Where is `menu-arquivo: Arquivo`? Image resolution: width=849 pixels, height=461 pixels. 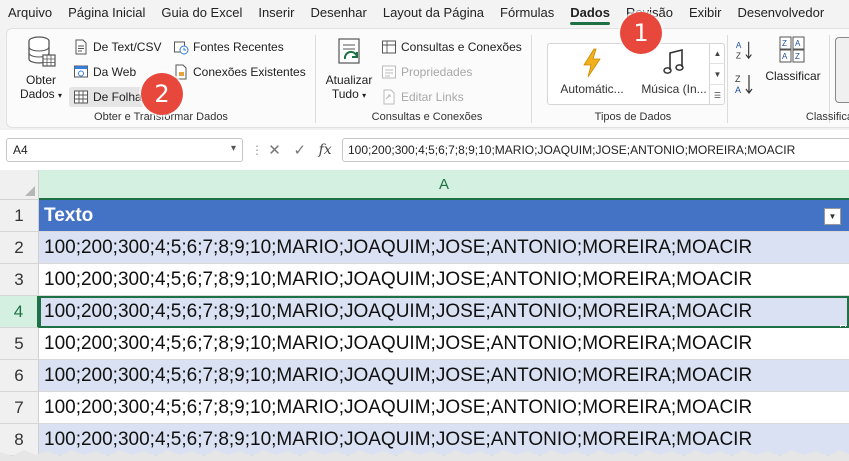
menu-arquivo: Arquivo is located at coordinates (30, 13).